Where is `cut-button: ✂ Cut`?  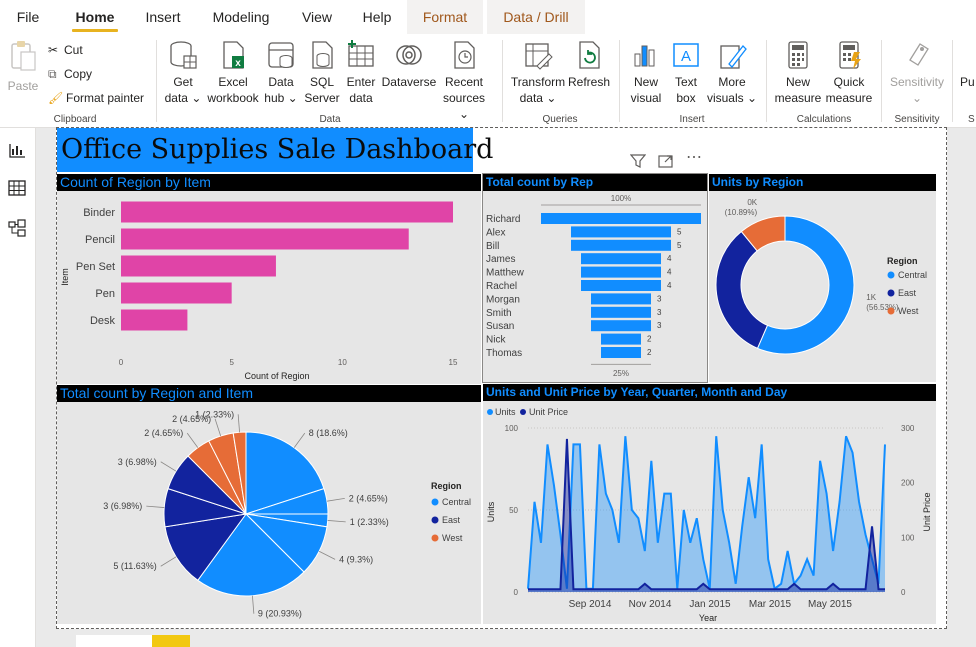
cut-button: ✂ Cut is located at coordinates (65, 50).